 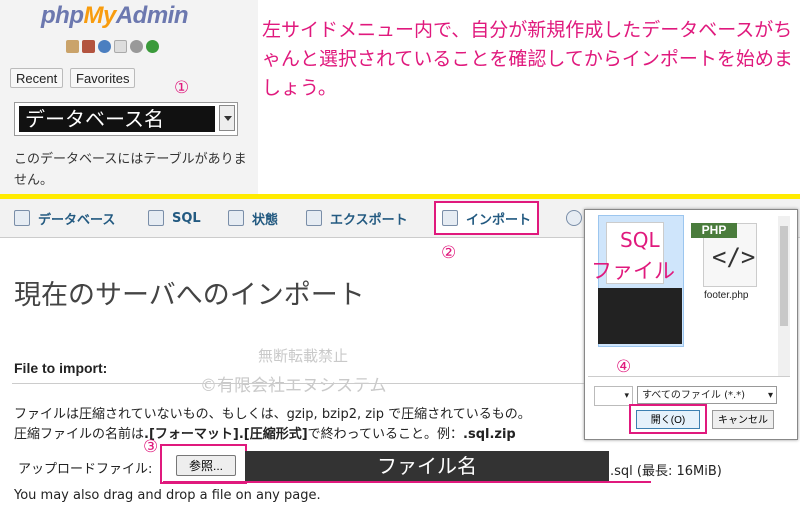 I want to click on tab-label: エクスポート, so click(x=369, y=220).